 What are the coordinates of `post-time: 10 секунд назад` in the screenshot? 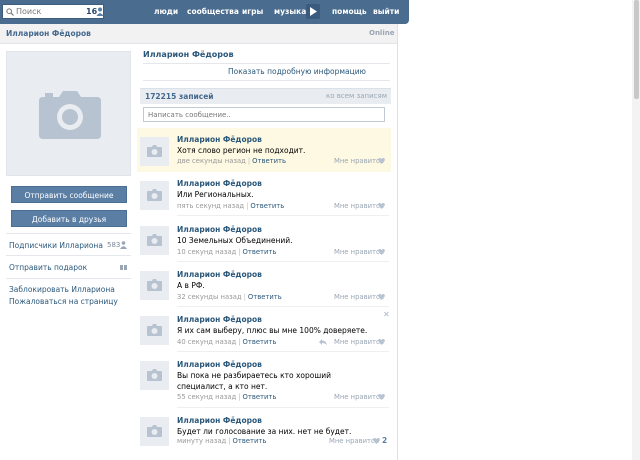 It's located at (207, 252).